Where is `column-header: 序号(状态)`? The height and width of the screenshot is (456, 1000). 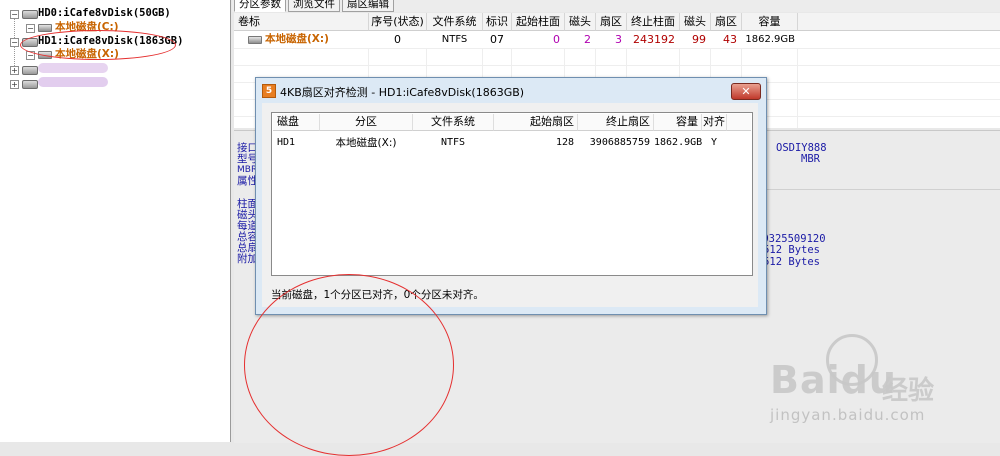
column-header: 序号(状态) is located at coordinates (398, 22).